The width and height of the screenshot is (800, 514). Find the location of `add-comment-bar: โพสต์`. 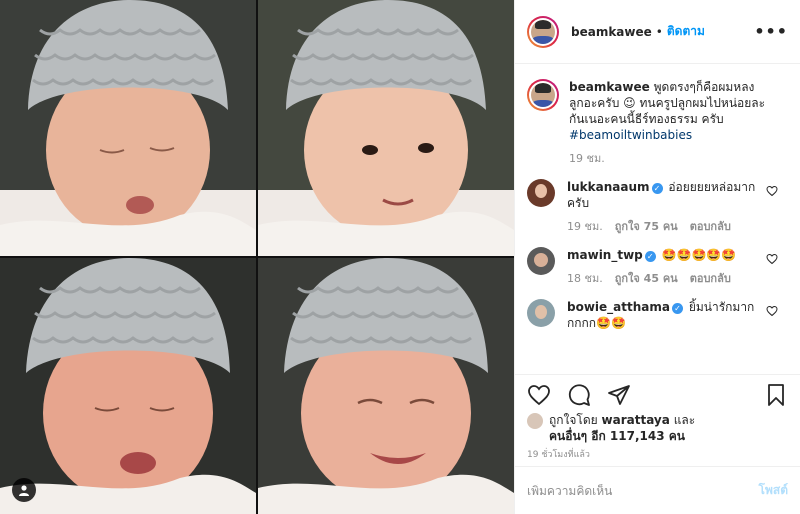

add-comment-bar: โพสต์ is located at coordinates (657, 490).